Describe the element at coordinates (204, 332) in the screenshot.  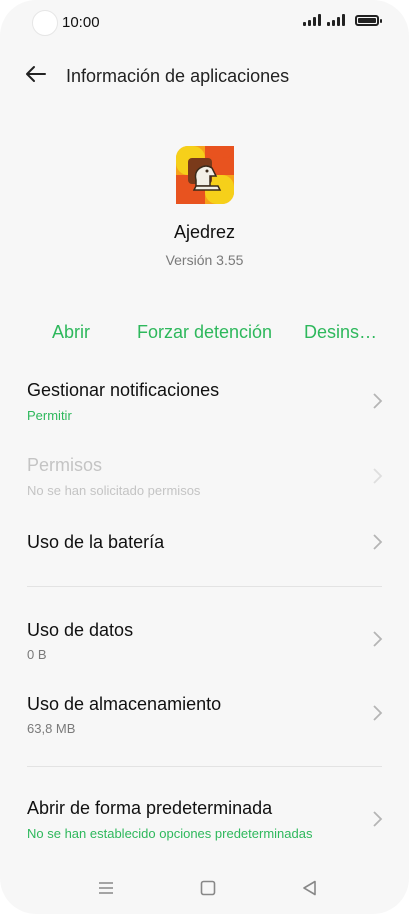
I see `force-stop-button: Forzar detención` at that location.